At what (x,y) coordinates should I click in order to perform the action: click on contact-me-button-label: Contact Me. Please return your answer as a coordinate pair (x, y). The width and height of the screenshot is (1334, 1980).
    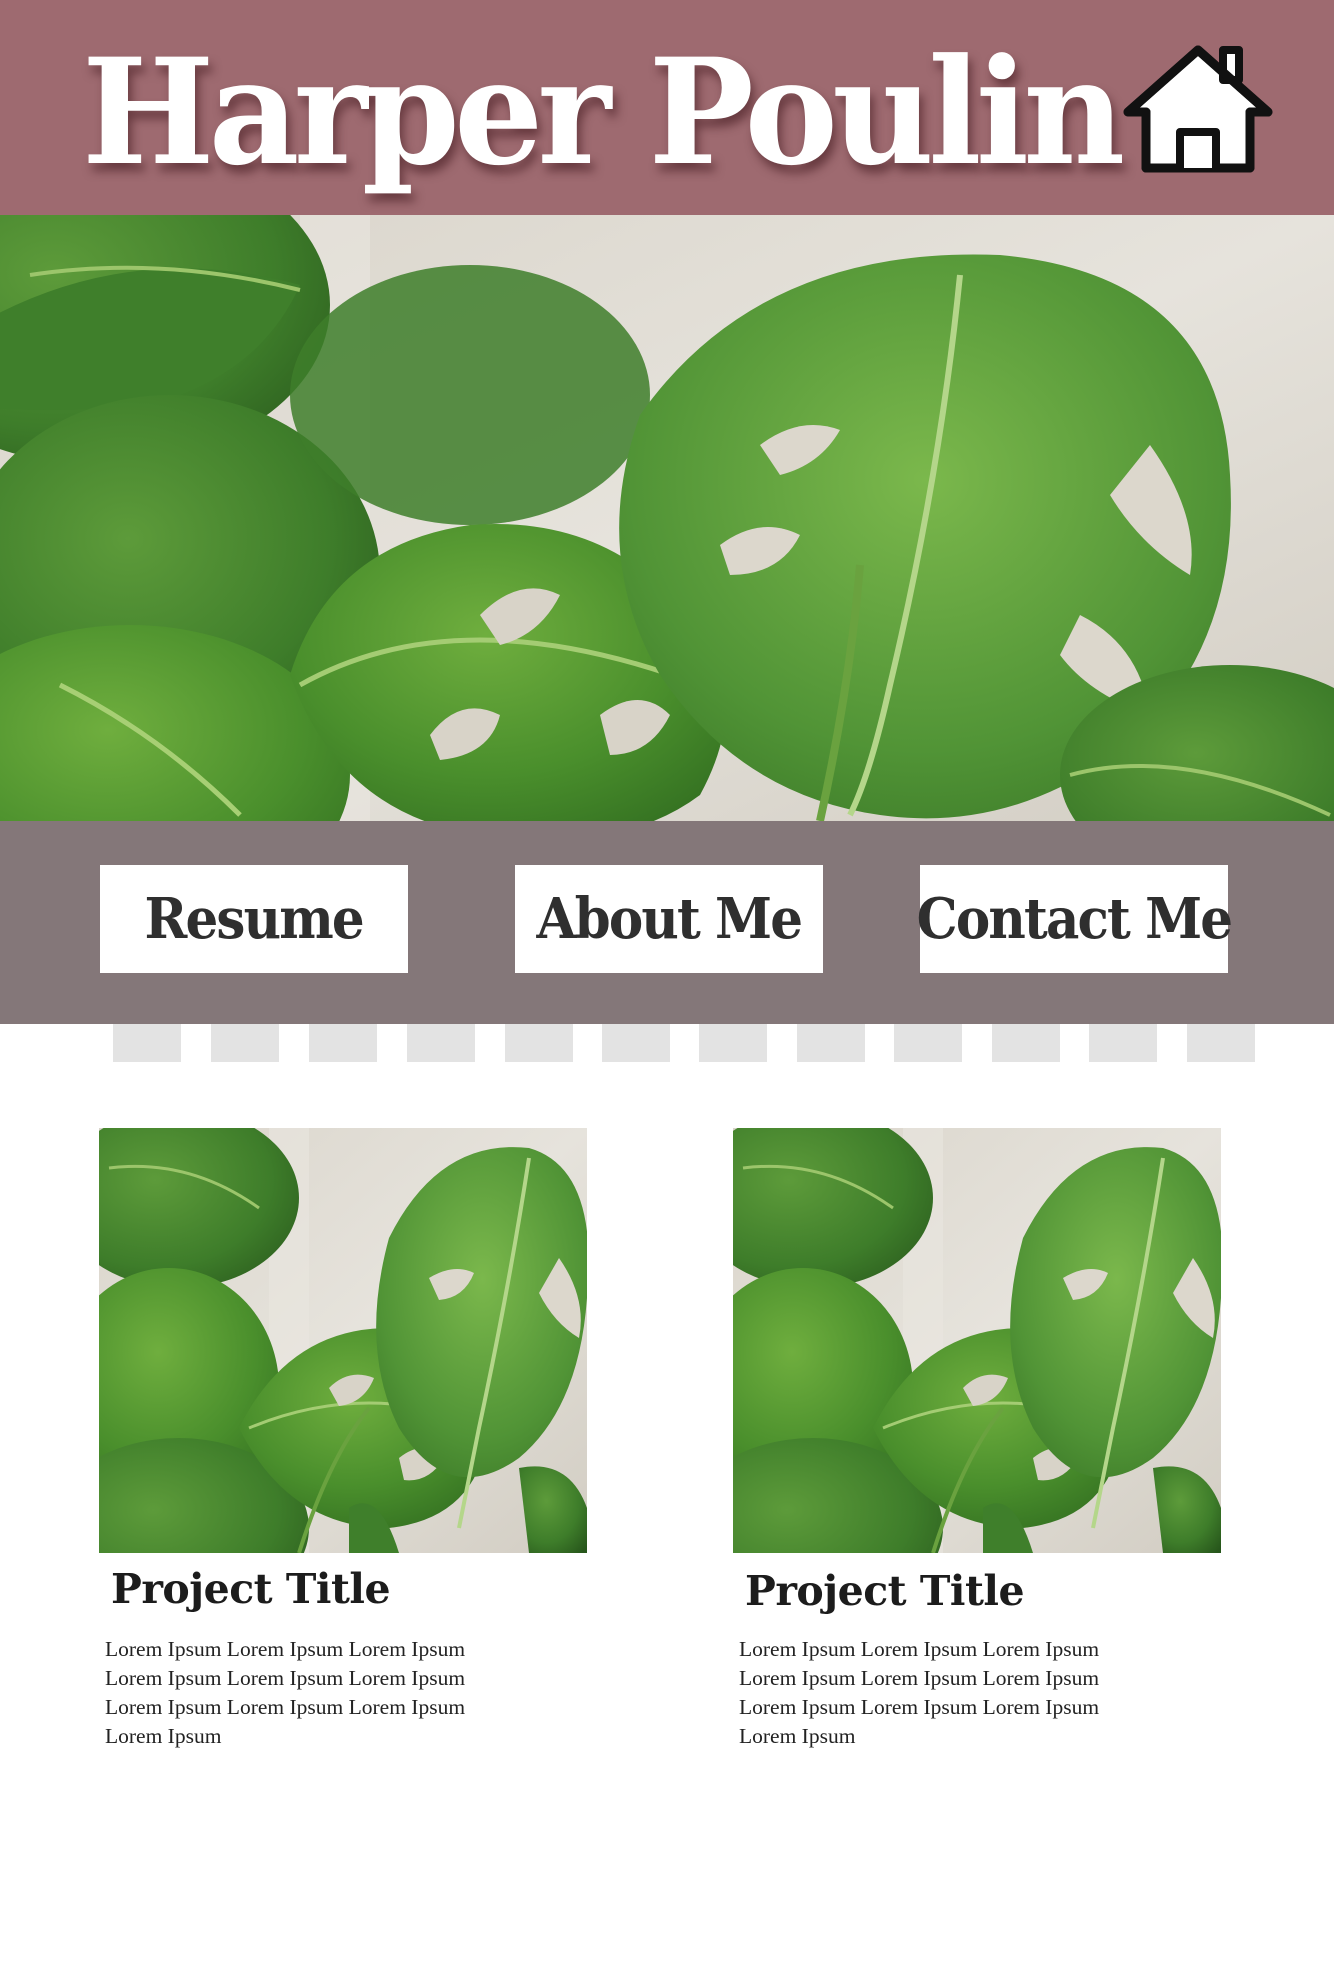
    Looking at the image, I should click on (1074, 919).